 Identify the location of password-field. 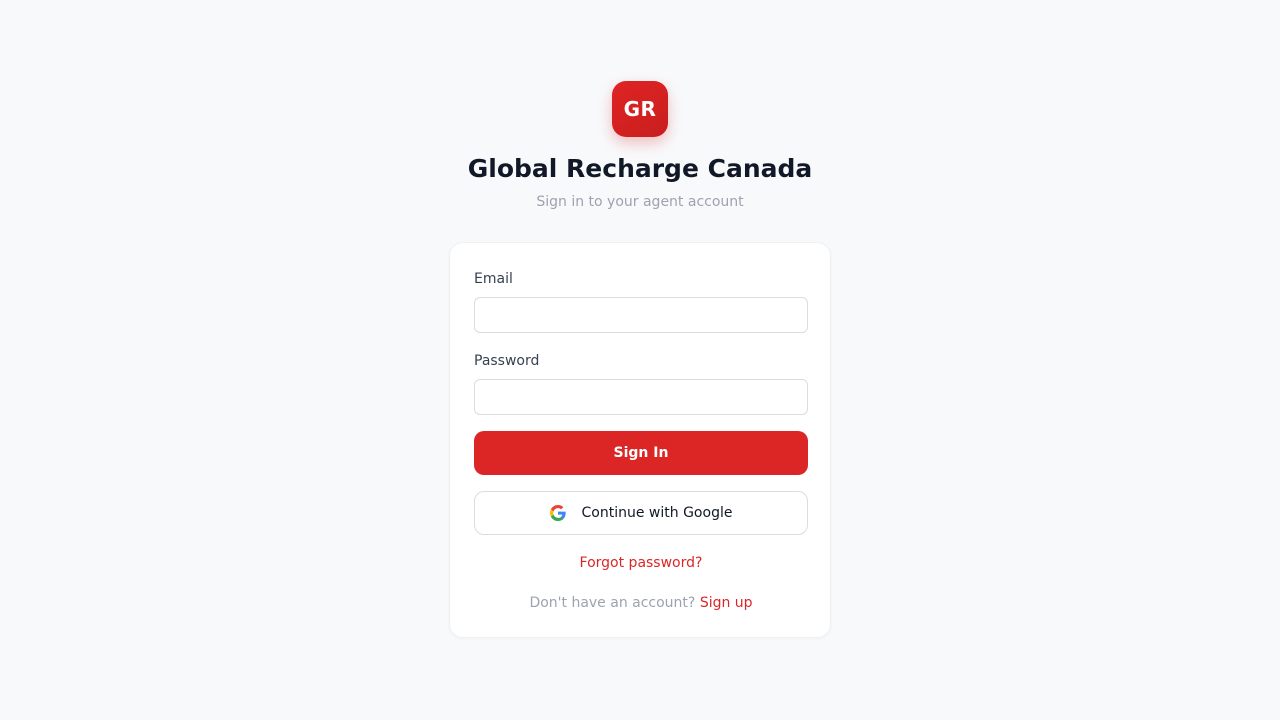
(641, 397).